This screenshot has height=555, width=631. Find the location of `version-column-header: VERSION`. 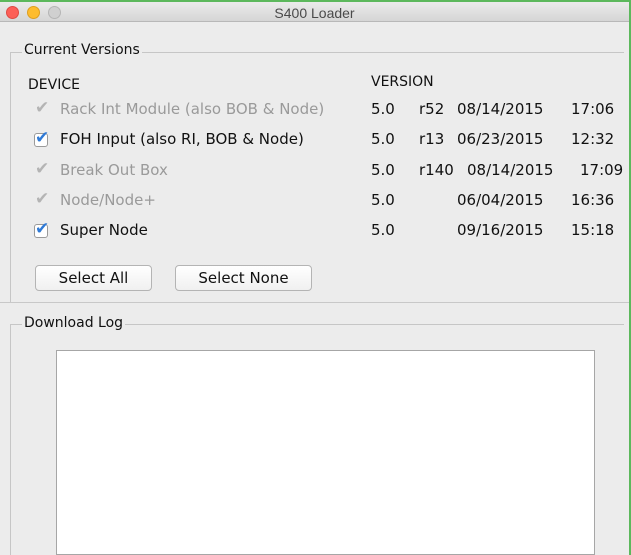

version-column-header: VERSION is located at coordinates (402, 82).